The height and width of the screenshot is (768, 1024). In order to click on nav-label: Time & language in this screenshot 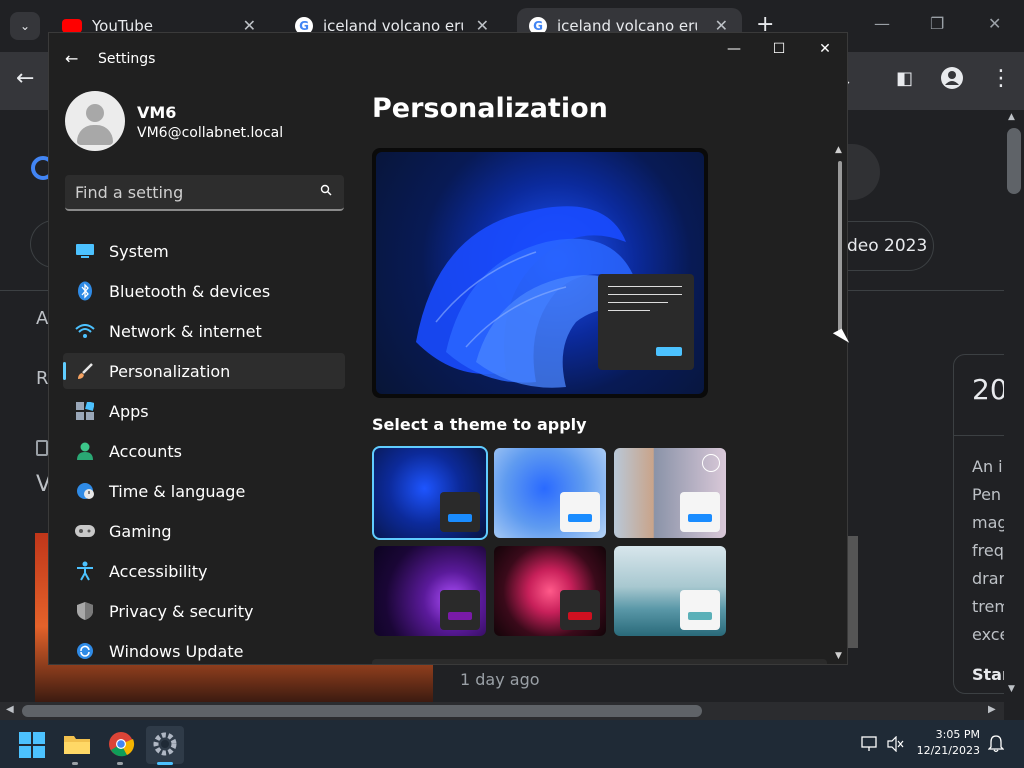, I will do `click(177, 491)`.